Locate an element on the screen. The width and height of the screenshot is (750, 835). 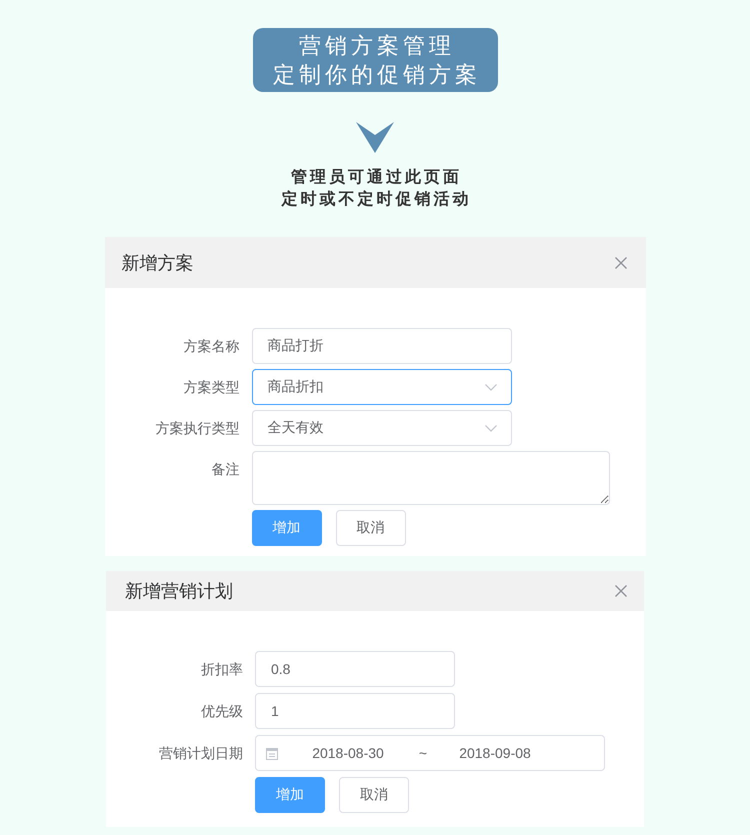
select-dropdown: 全天有效 is located at coordinates (382, 428).